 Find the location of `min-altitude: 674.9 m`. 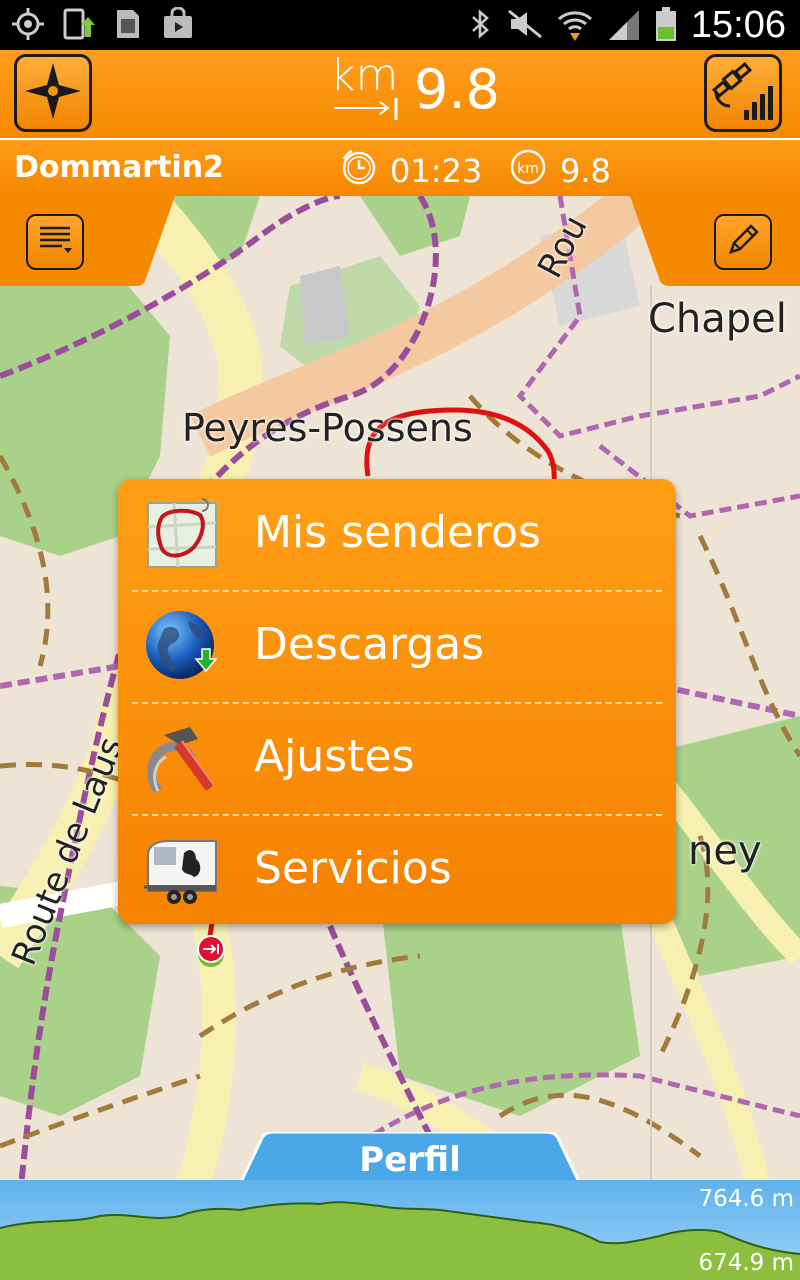

min-altitude: 674.9 m is located at coordinates (746, 1263).